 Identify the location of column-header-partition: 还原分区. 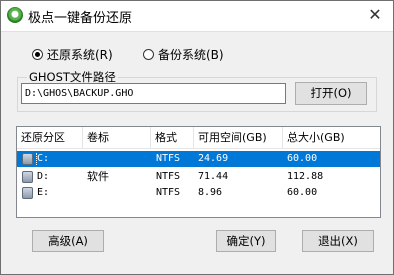
(50, 137).